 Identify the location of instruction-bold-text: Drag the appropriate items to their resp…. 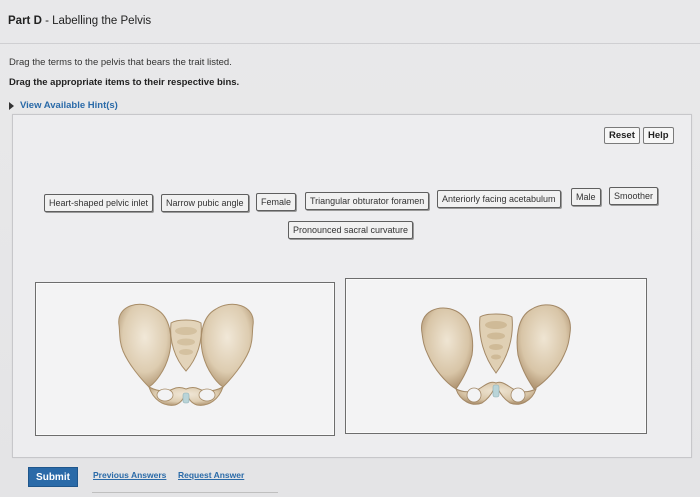
(124, 82).